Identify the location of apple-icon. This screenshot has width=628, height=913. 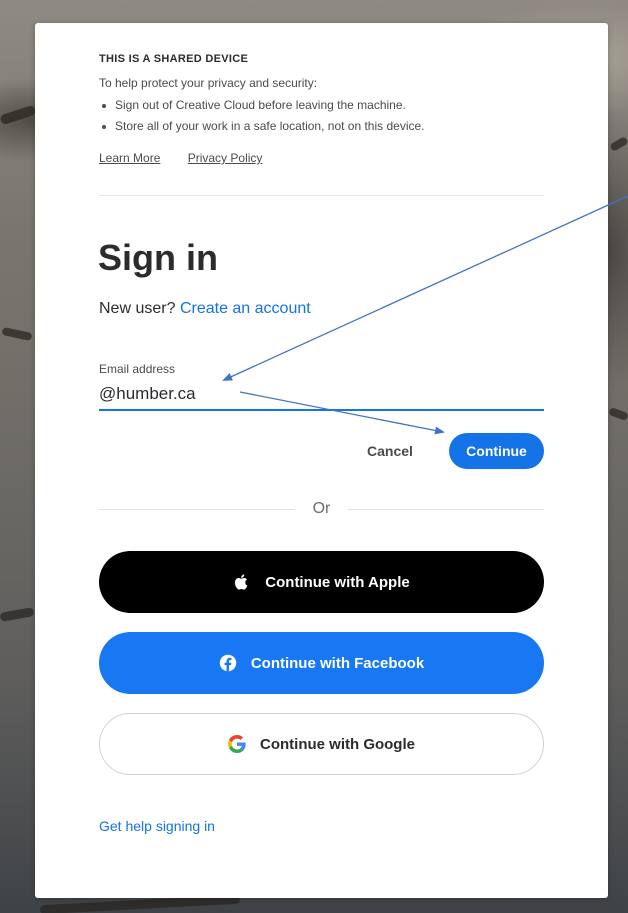
(242, 582).